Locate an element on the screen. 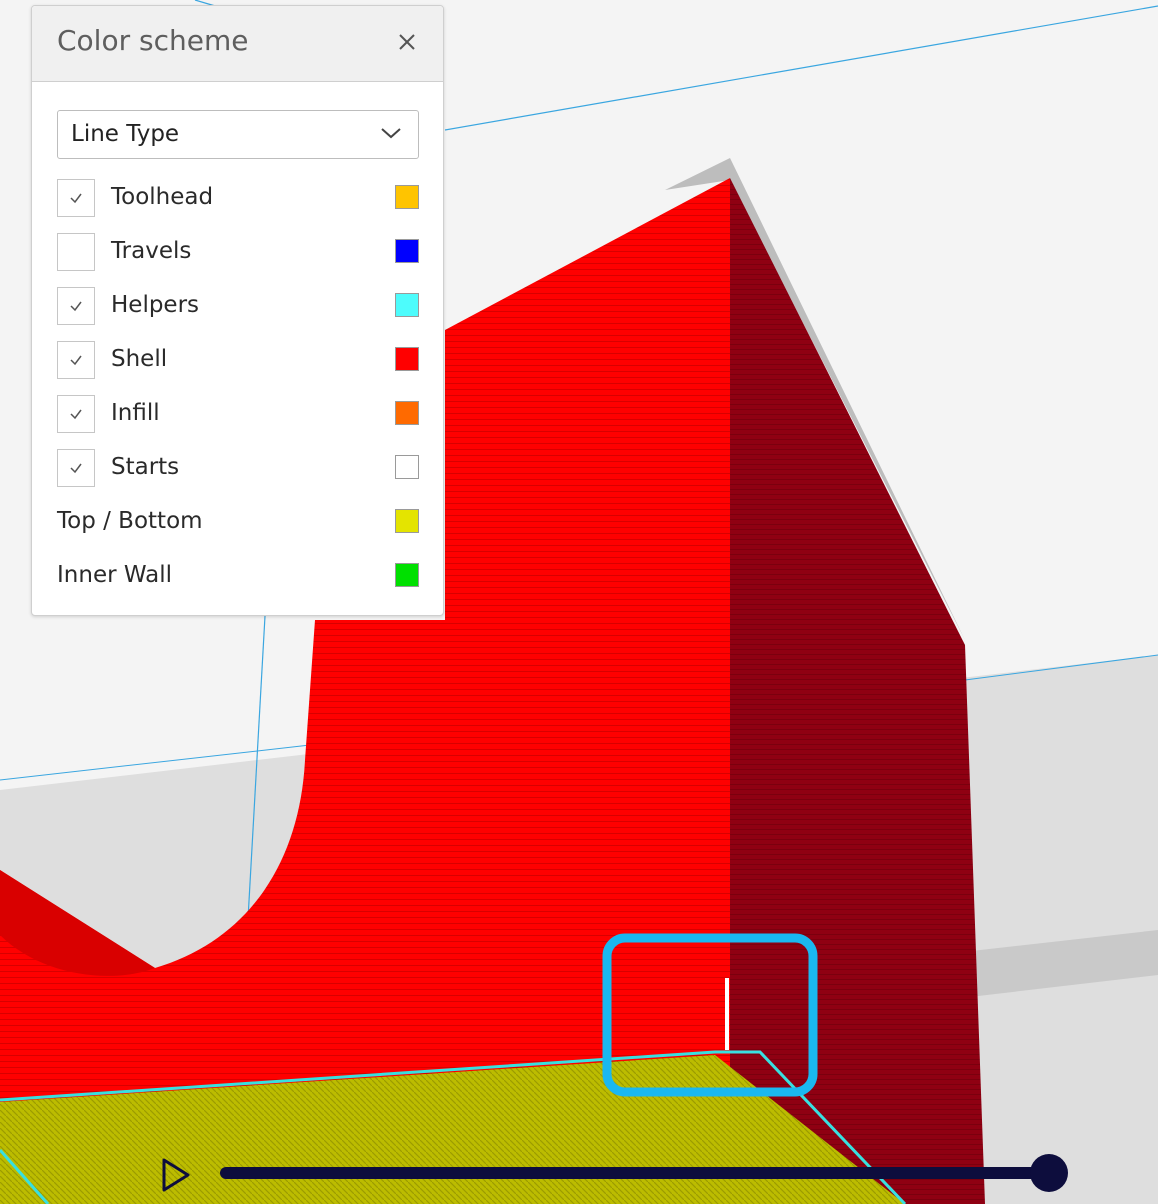 This screenshot has height=1204, width=1158. play-icon is located at coordinates (176, 1175).